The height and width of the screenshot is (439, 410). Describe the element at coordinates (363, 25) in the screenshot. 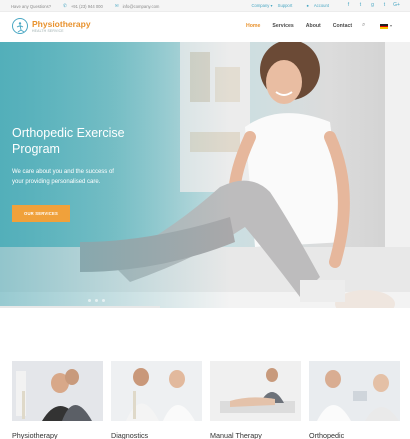

I see `search-icon: ⌕` at that location.